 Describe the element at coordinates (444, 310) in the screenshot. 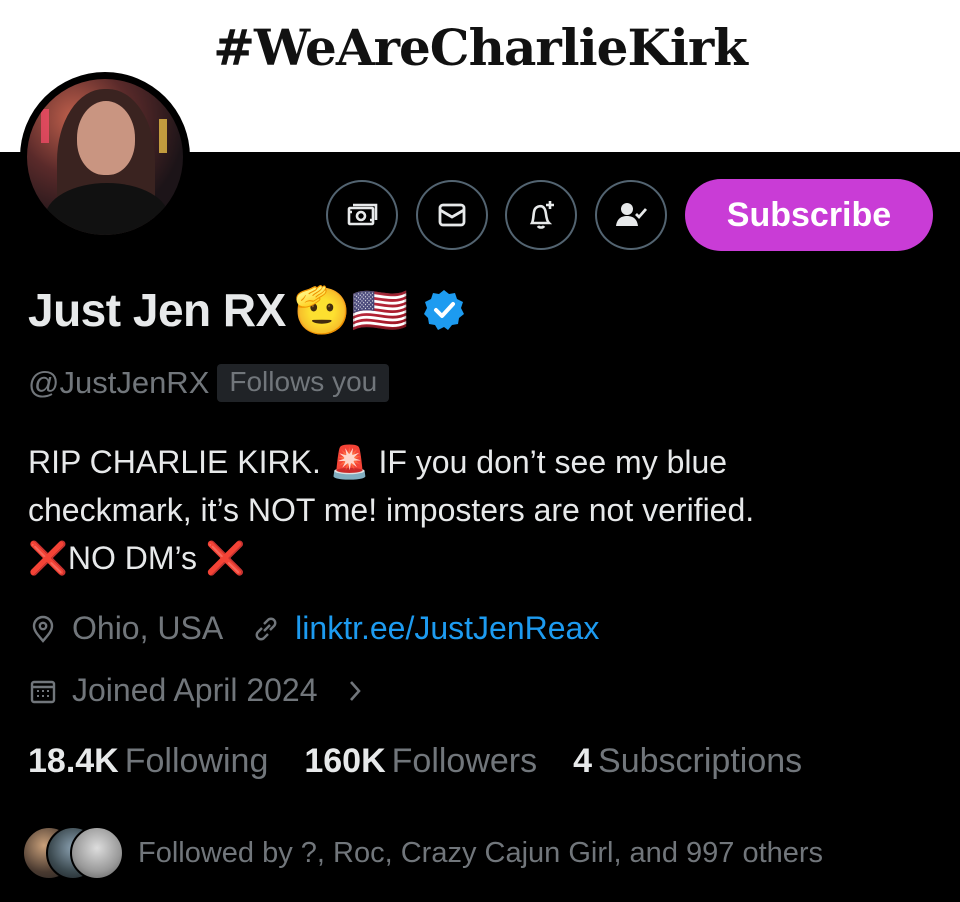

I see `verified-badge-icon` at that location.